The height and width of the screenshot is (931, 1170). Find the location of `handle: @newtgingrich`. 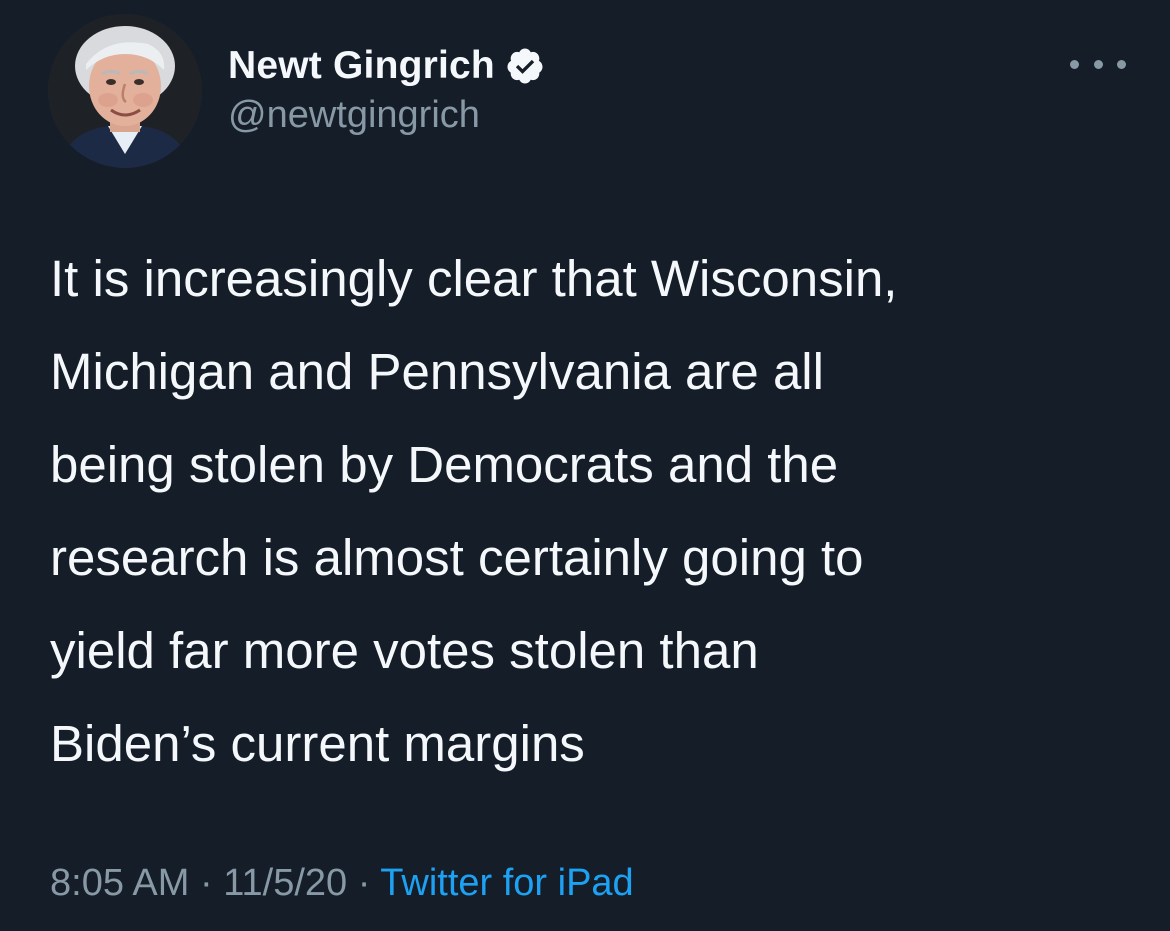

handle: @newtgingrich is located at coordinates (386, 115).